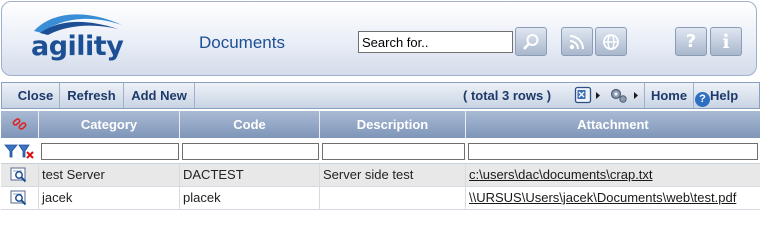 Image resolution: width=762 pixels, height=240 pixels. Describe the element at coordinates (669, 95) in the screenshot. I see `home-button: Home` at that location.